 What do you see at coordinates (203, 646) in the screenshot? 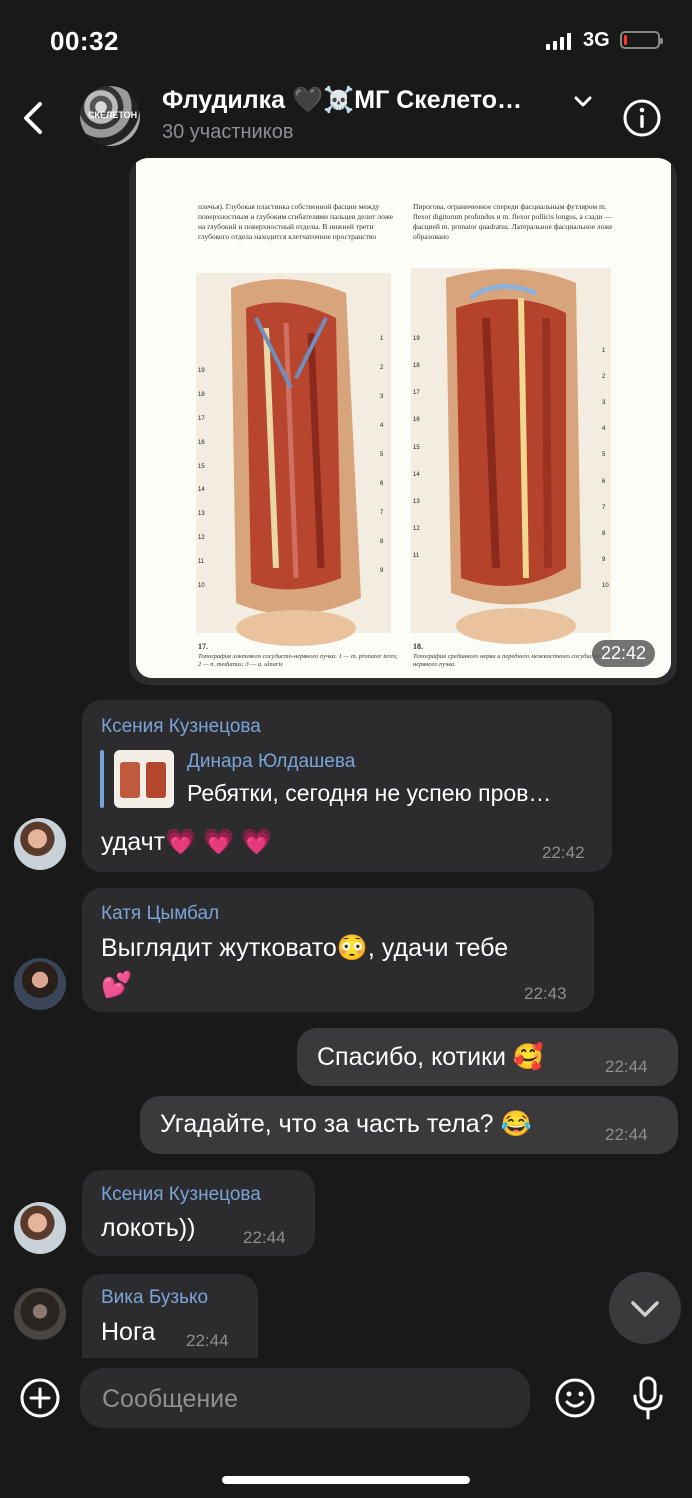
I see `figure-left-number: 17.` at bounding box center [203, 646].